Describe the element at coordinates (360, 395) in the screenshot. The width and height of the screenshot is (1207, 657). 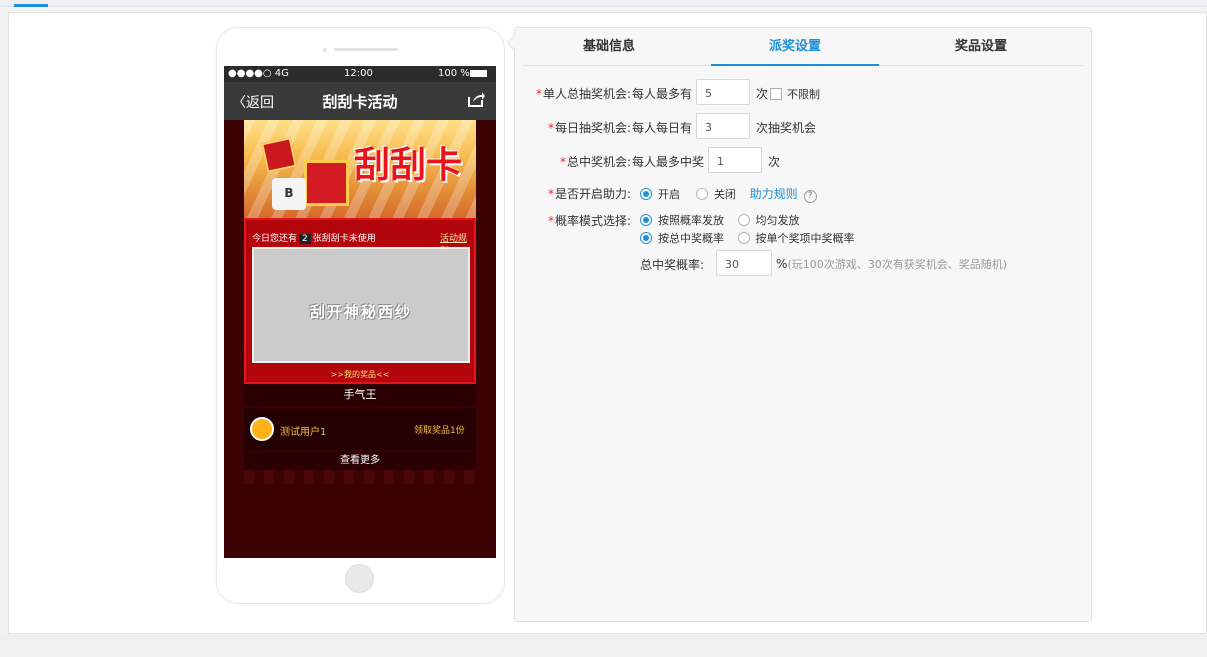
I see `winners-title: 手气王` at that location.